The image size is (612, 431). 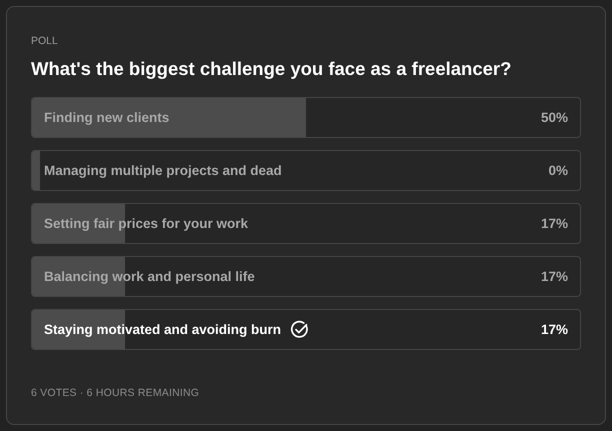 I want to click on poll-option: Staying motivated and avoiding burn 17%, so click(x=306, y=329).